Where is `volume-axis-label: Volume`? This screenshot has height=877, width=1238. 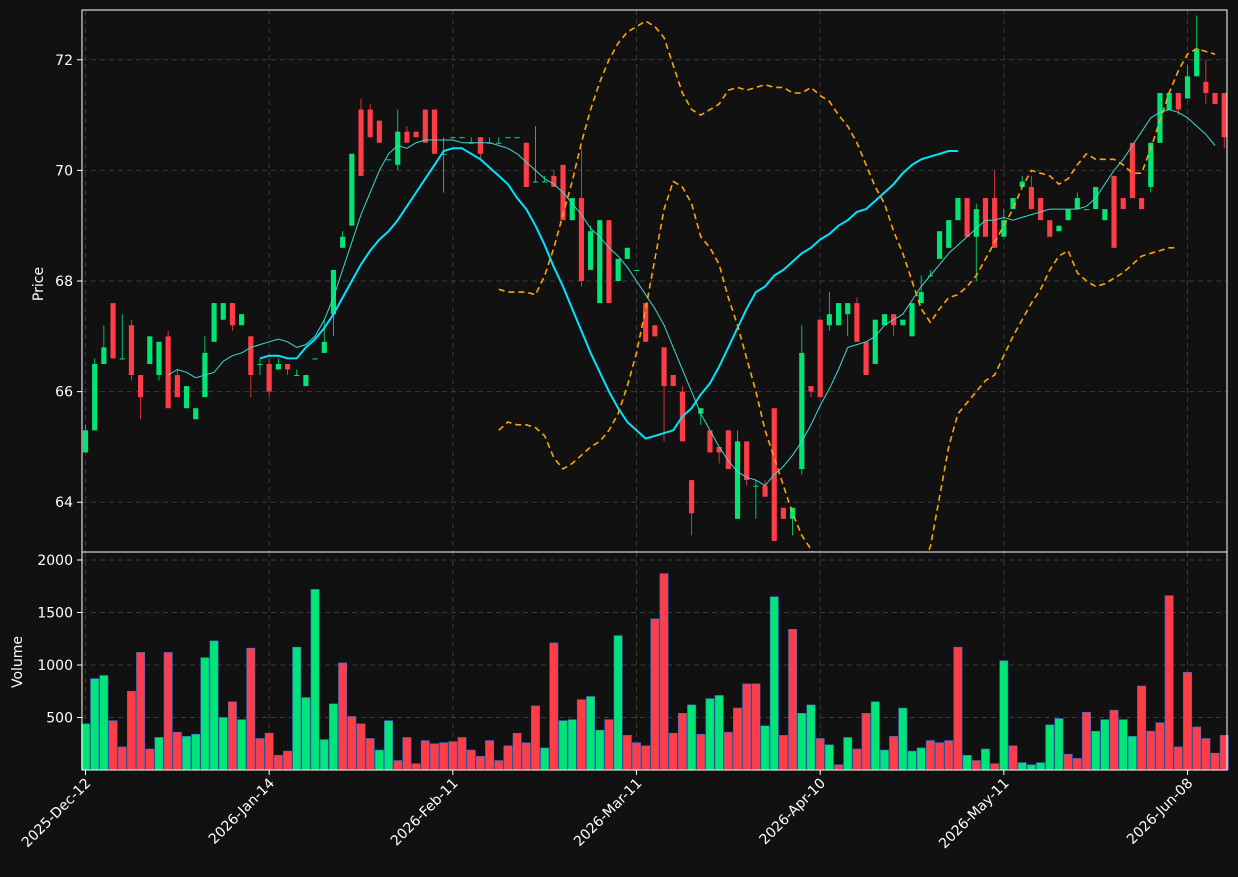
volume-axis-label: Volume is located at coordinates (18, 662).